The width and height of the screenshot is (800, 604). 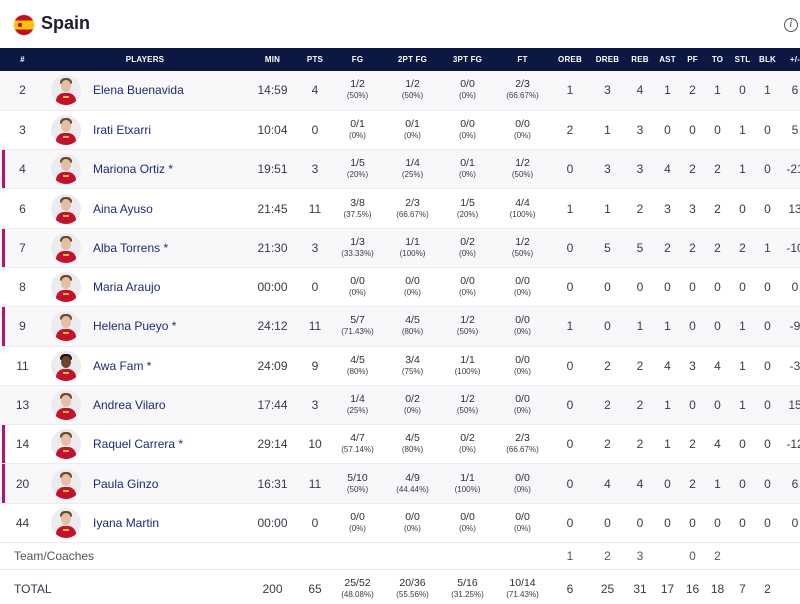 What do you see at coordinates (22, 90) in the screenshot?
I see `jersey-number: 2` at bounding box center [22, 90].